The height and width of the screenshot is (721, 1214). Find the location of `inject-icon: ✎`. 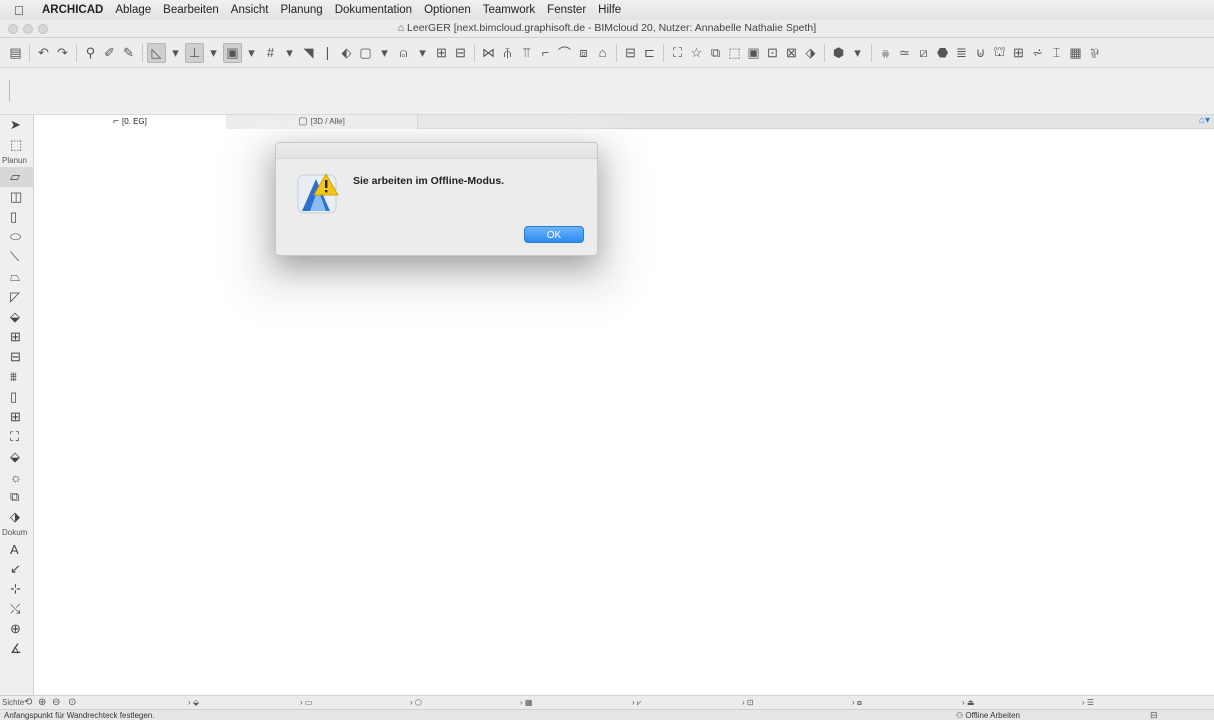

inject-icon: ✎ is located at coordinates (128, 53).